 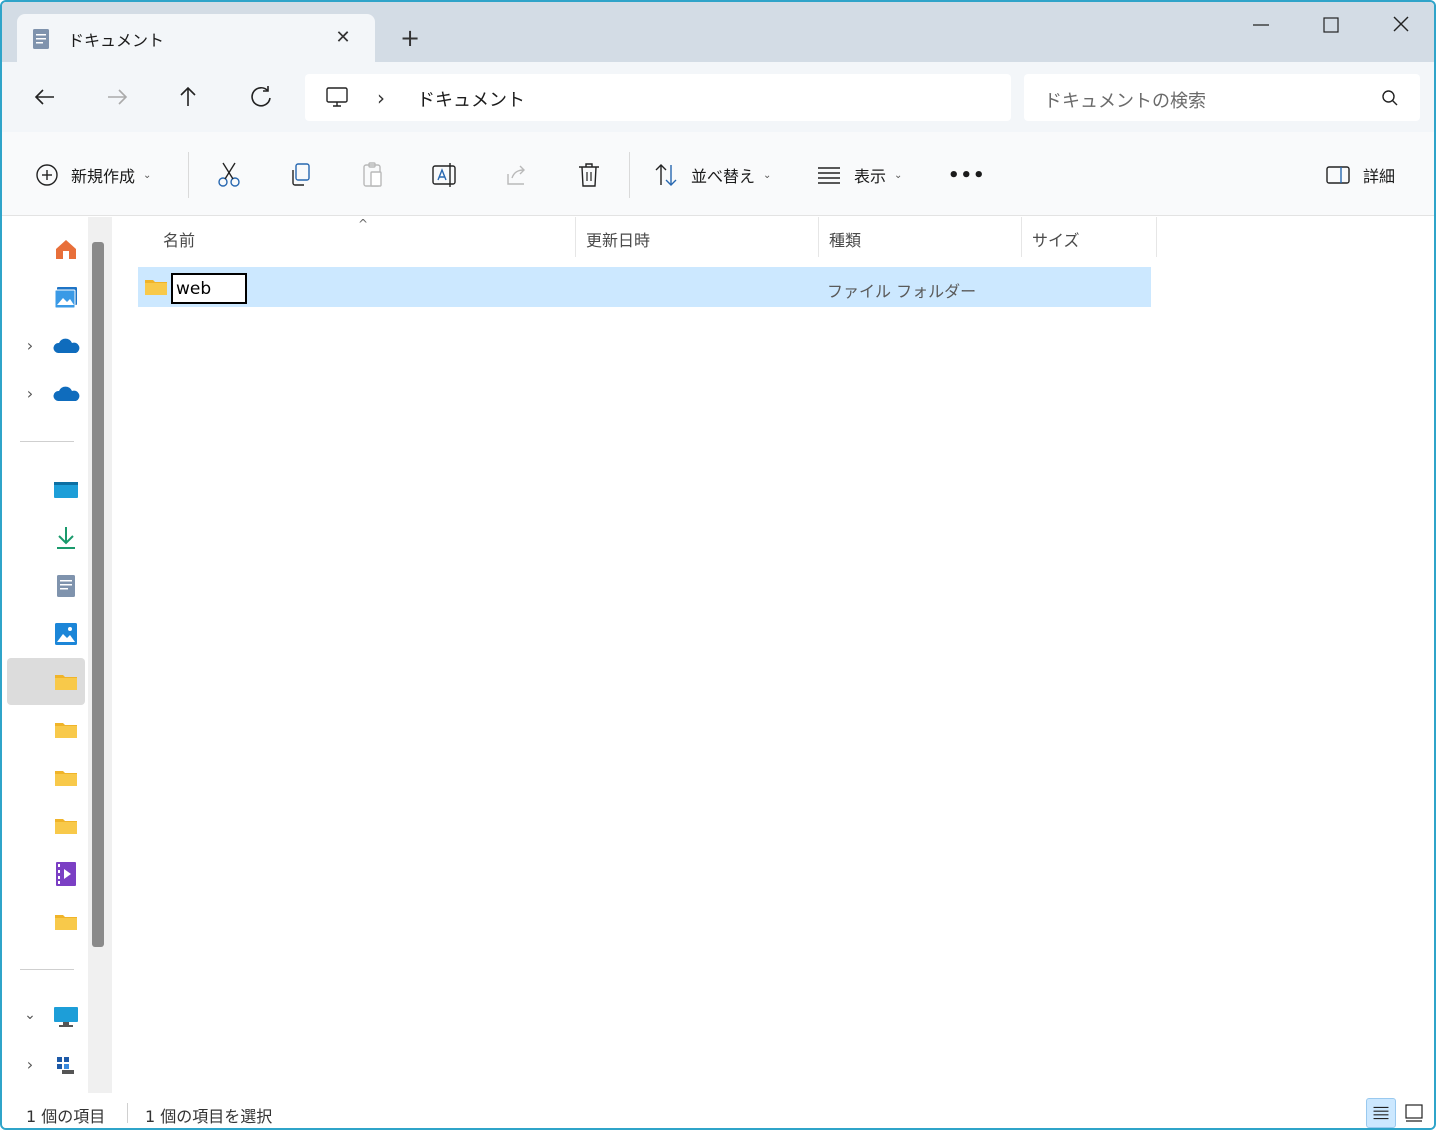 I want to click on cut-icon, so click(x=229, y=175).